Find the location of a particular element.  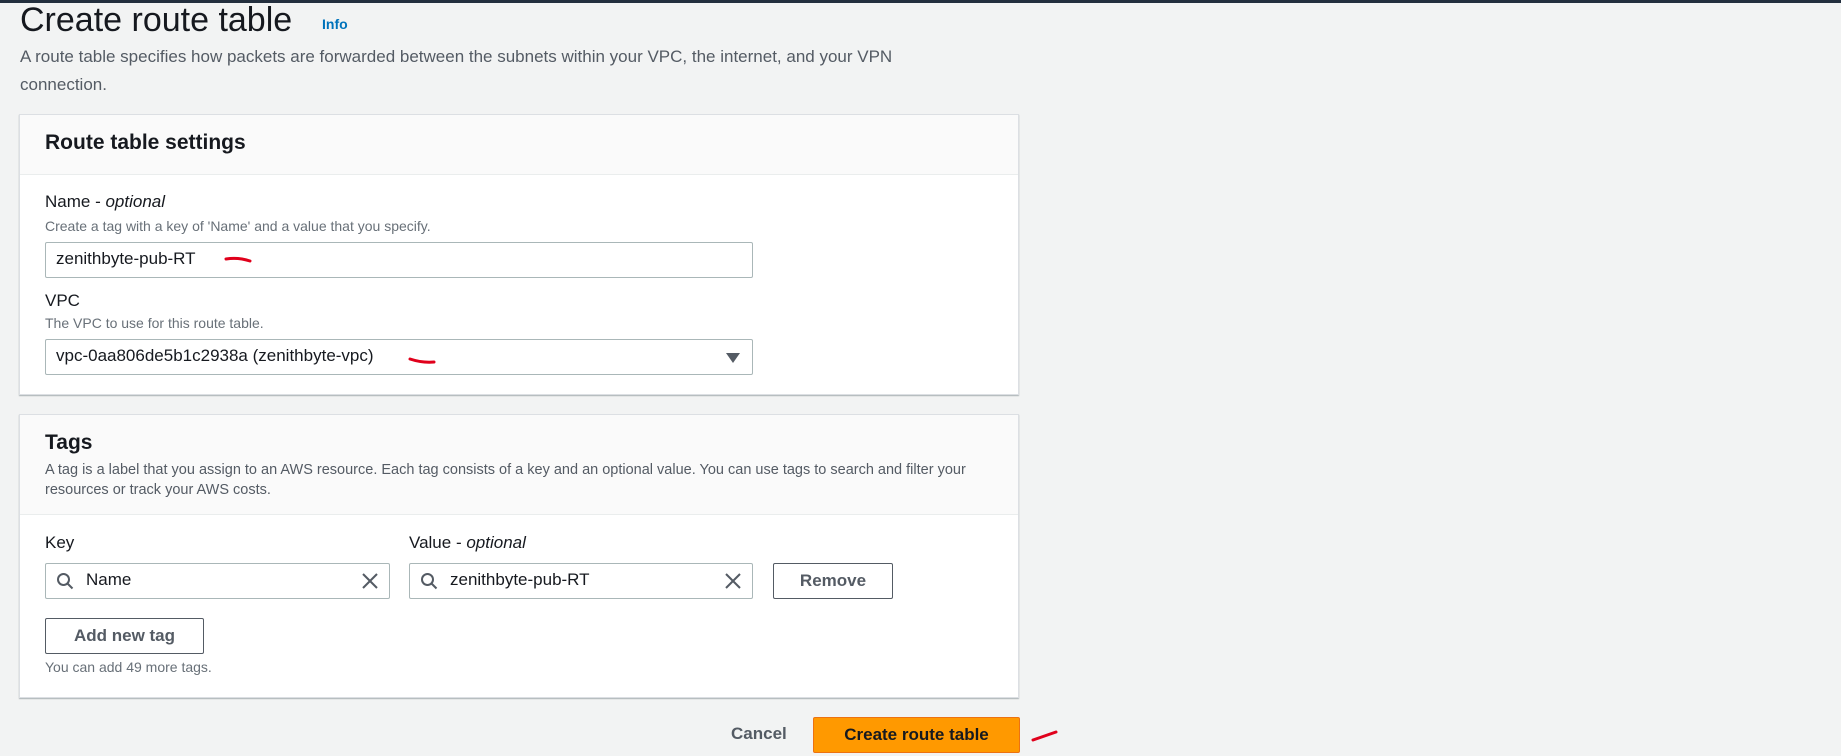

tag-value-input: zenithbyte-pub-RT is located at coordinates (581, 581).